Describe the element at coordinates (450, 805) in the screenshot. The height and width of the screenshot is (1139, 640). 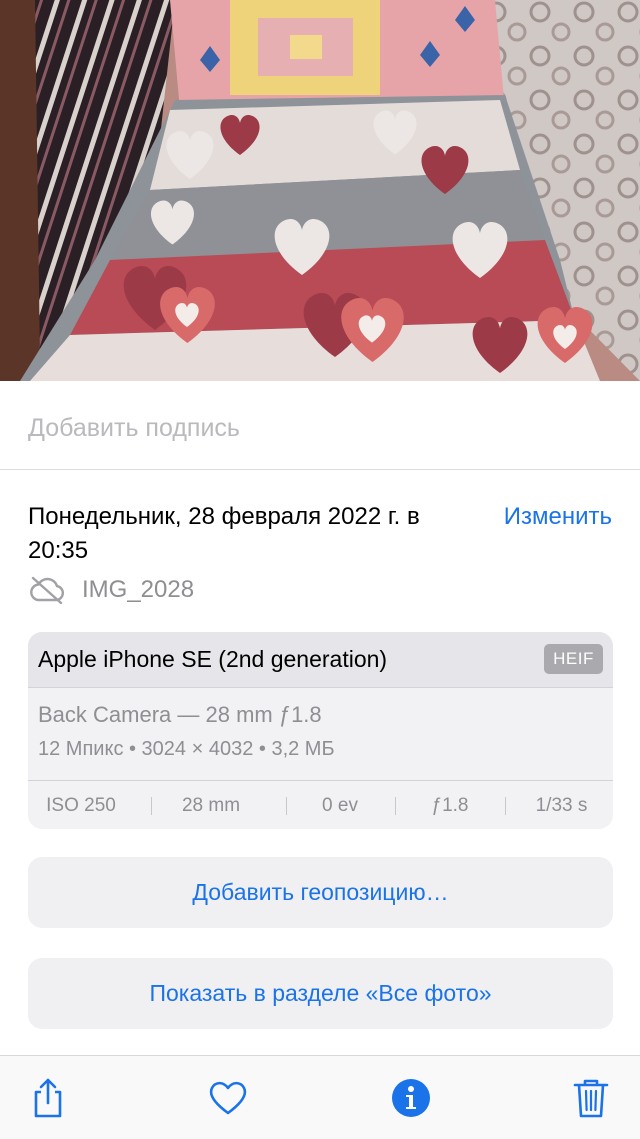
I see `aperture-value: ƒ1.8` at that location.